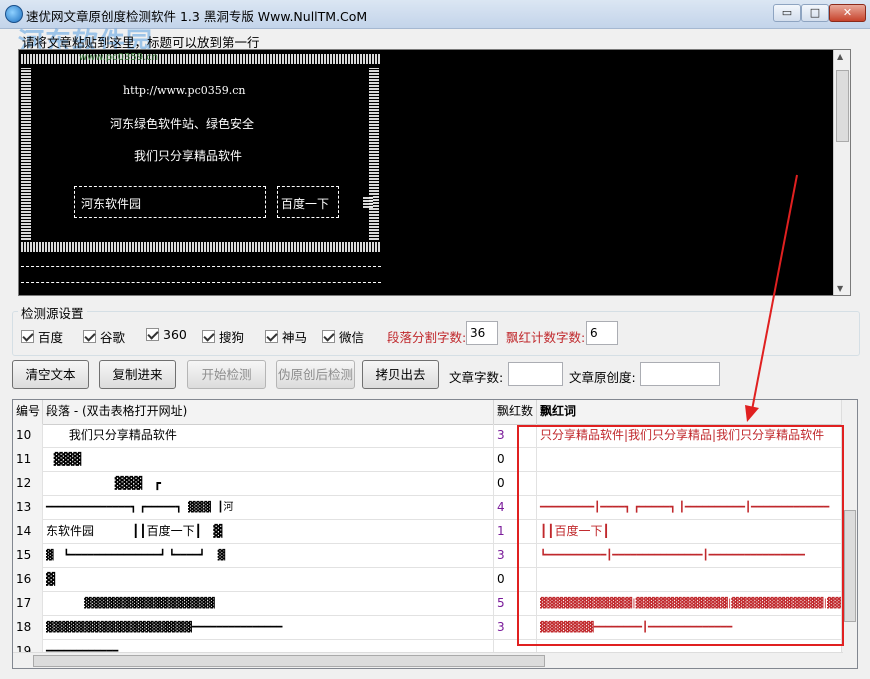 The width and height of the screenshot is (870, 679). I want to click on annotation-highlight-box, so click(680, 535).